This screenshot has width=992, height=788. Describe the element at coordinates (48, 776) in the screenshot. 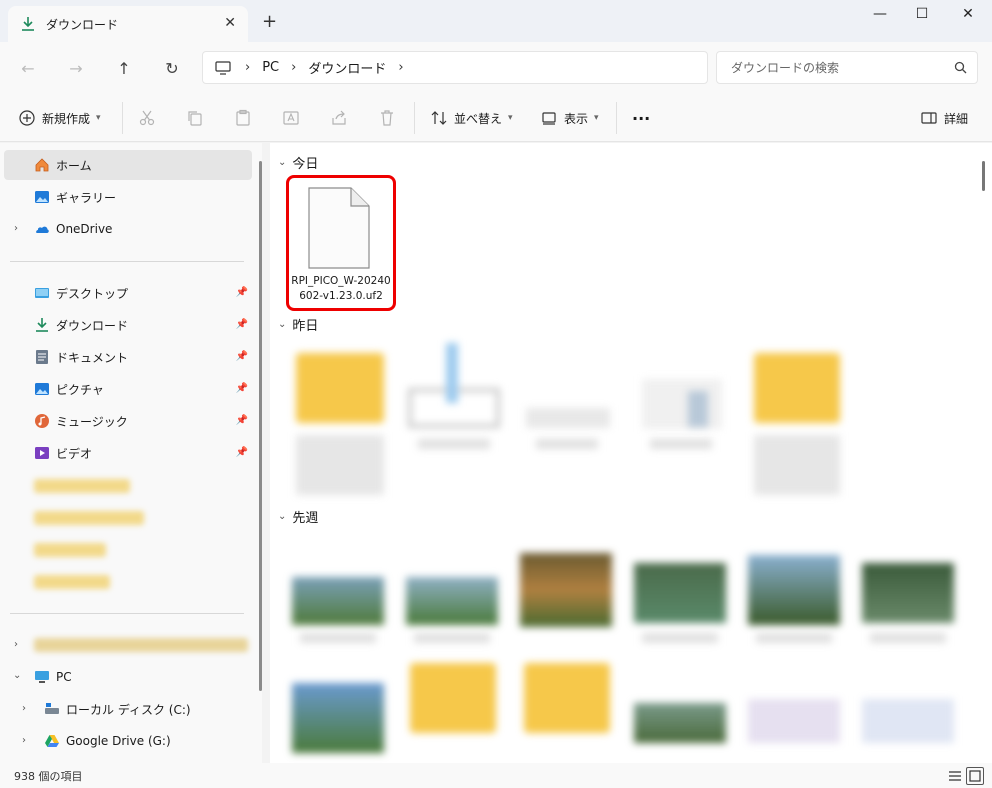

I see `item-count: 938 個の項目` at that location.